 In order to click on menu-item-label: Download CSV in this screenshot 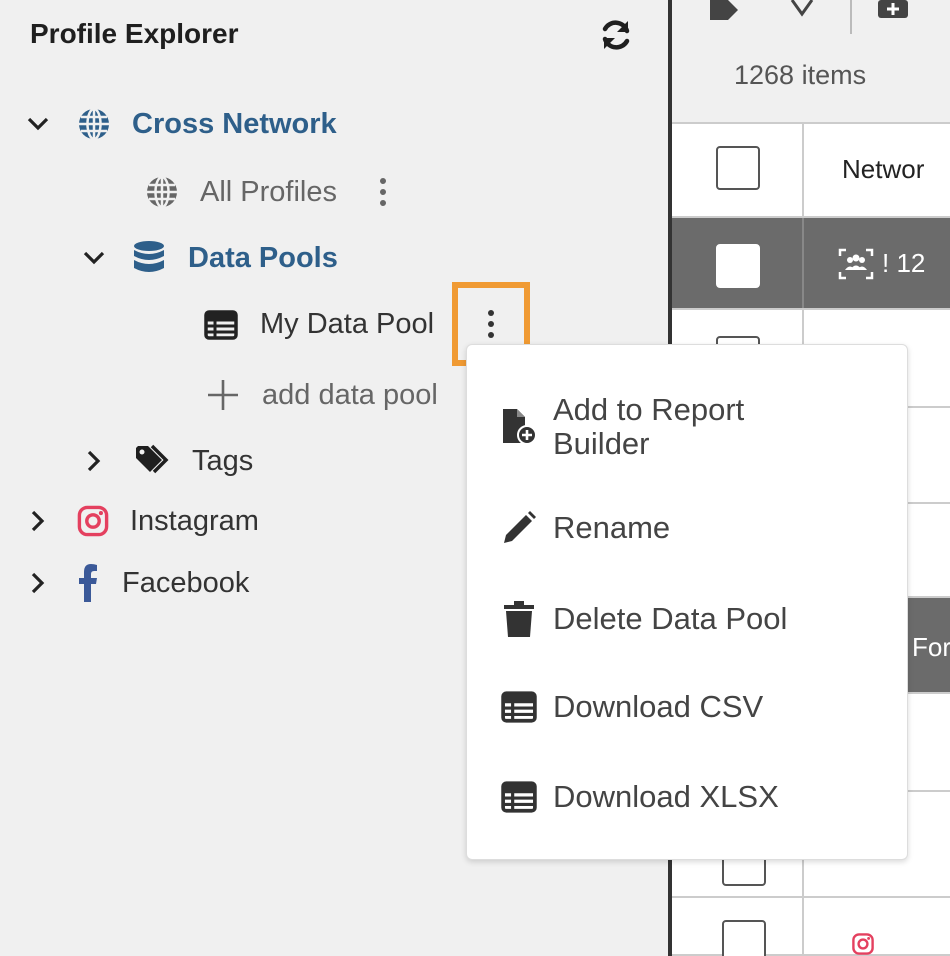, I will do `click(658, 706)`.